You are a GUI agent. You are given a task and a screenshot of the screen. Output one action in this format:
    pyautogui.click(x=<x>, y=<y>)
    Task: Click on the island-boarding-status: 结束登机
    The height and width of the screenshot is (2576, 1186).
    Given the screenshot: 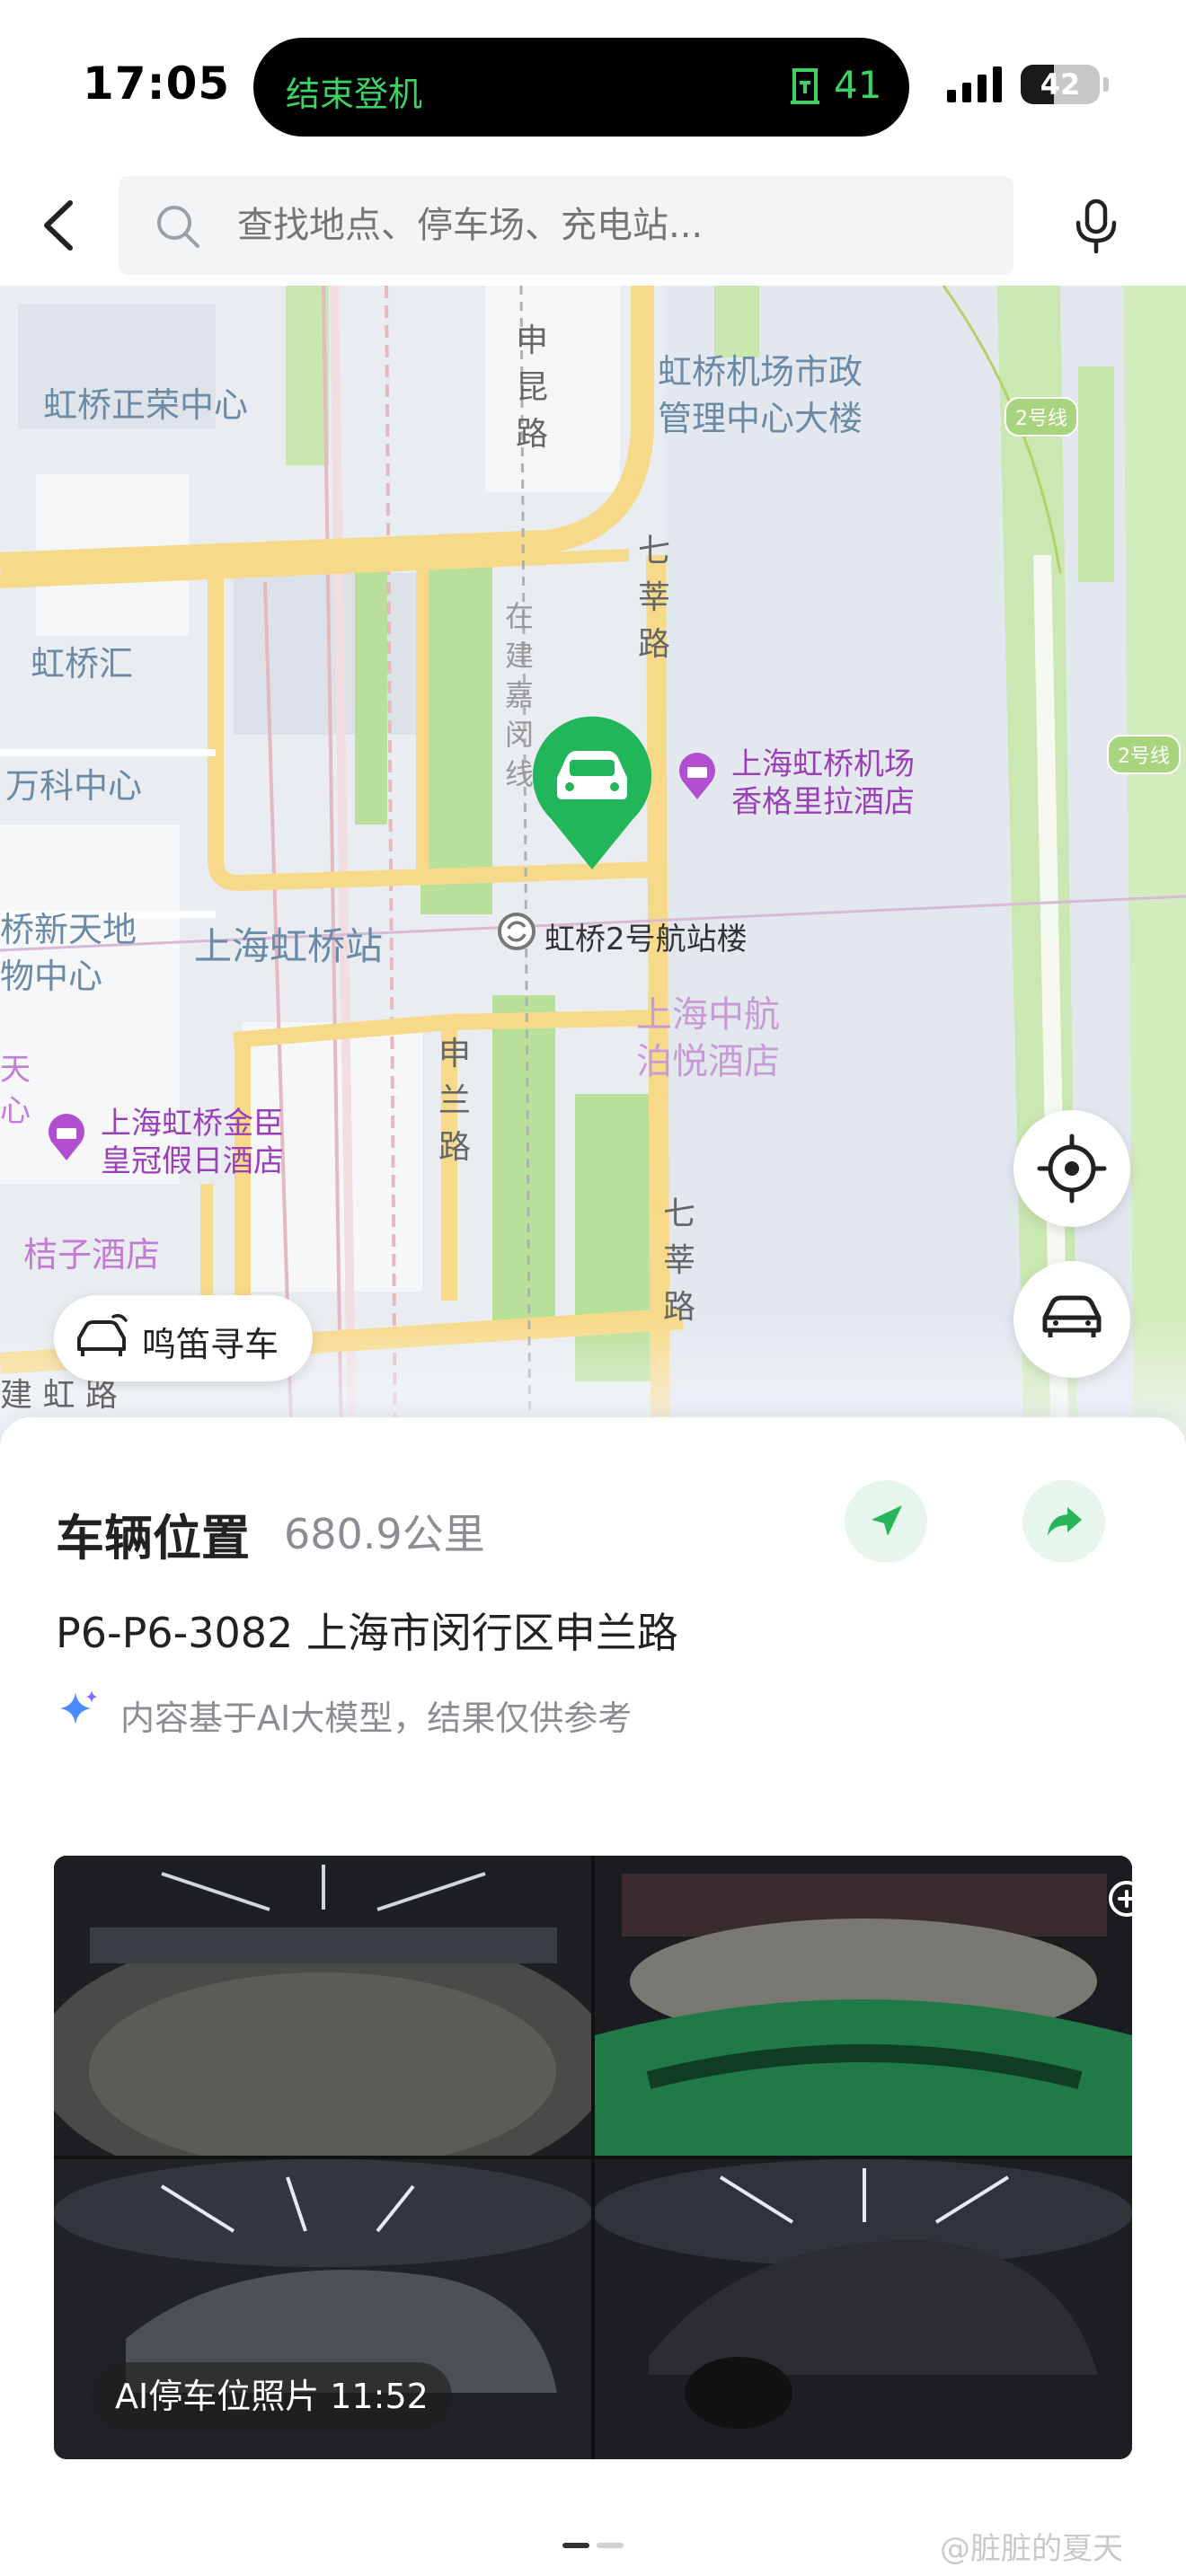 What is the action you would take?
    pyautogui.click(x=354, y=94)
    